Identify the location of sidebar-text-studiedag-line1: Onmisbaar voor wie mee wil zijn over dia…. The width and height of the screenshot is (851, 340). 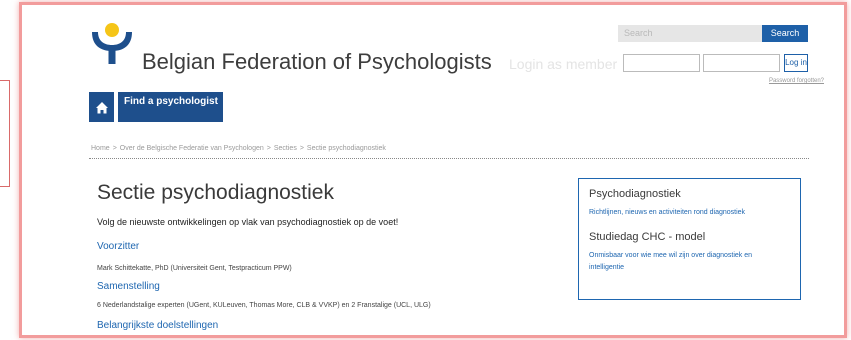
(671, 255).